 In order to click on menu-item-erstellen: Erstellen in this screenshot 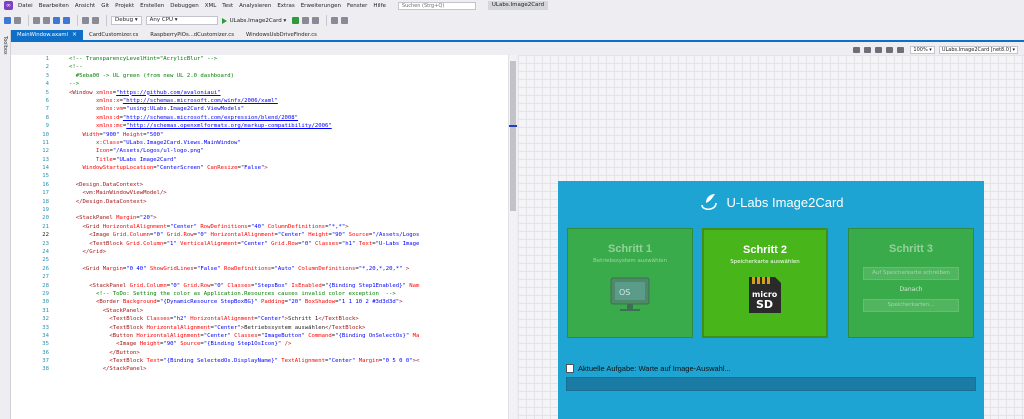, I will do `click(152, 6)`.